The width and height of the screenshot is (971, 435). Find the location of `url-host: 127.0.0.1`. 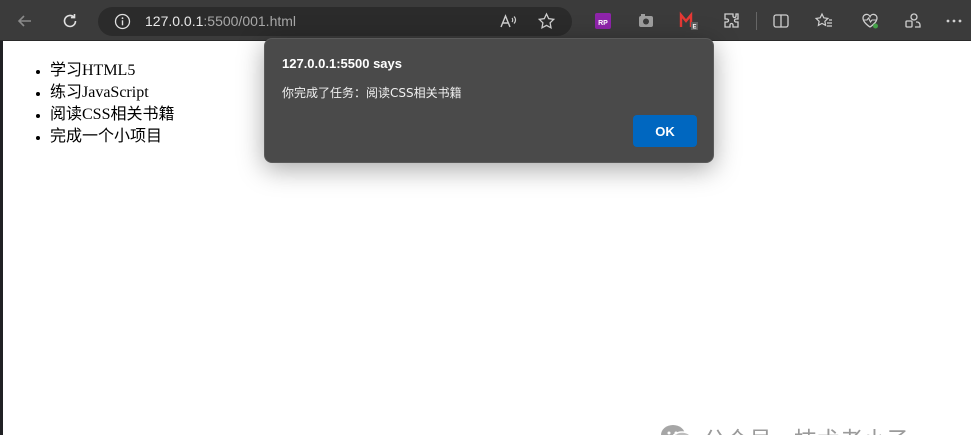

url-host: 127.0.0.1 is located at coordinates (174, 21).